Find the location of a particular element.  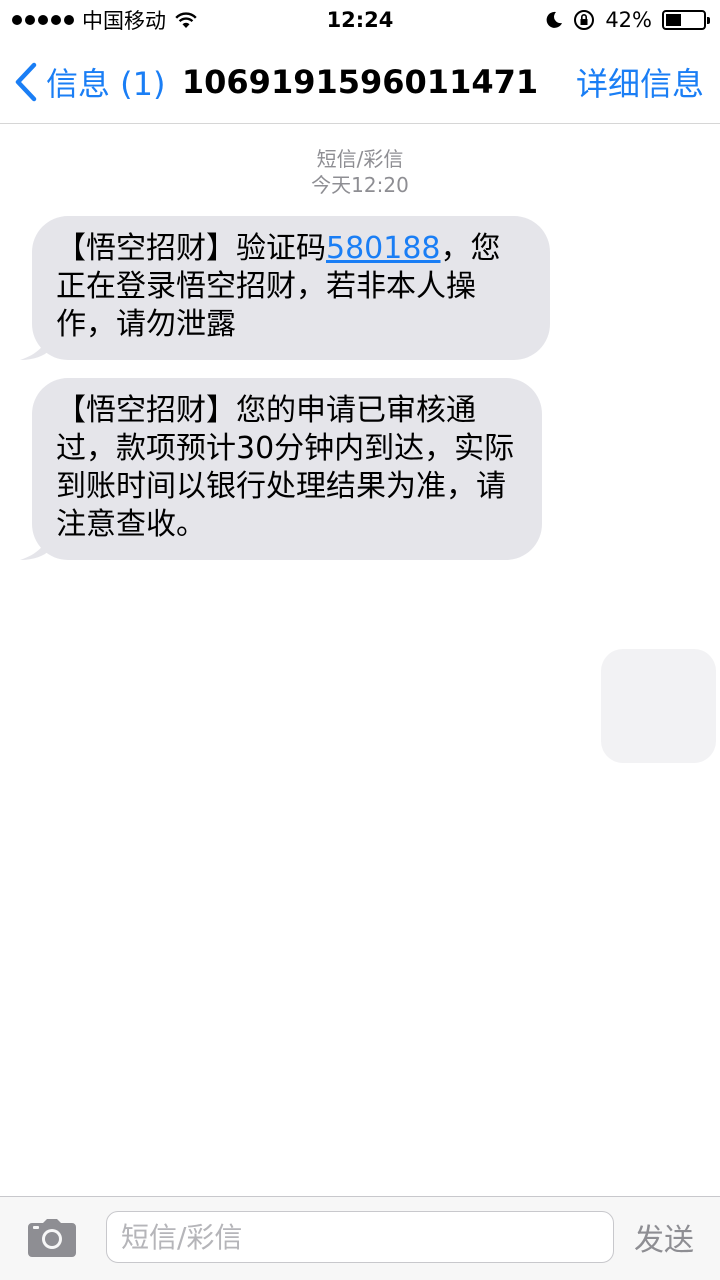

thread-meta: 短信/彩信 今天12:20 is located at coordinates (360, 172).